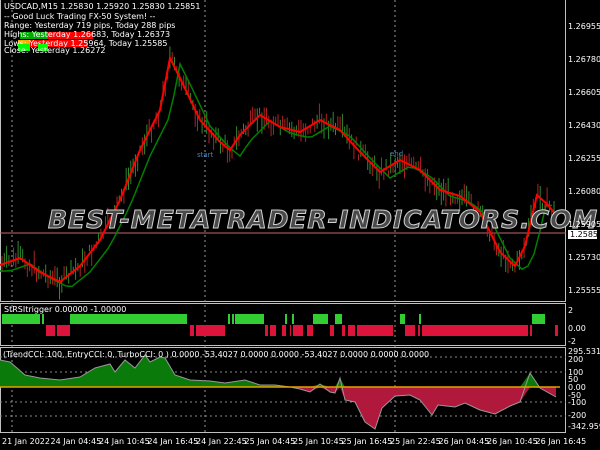 The image size is (600, 450). I want to click on close-line: Close: Yesterday 1.26272, so click(55, 50).